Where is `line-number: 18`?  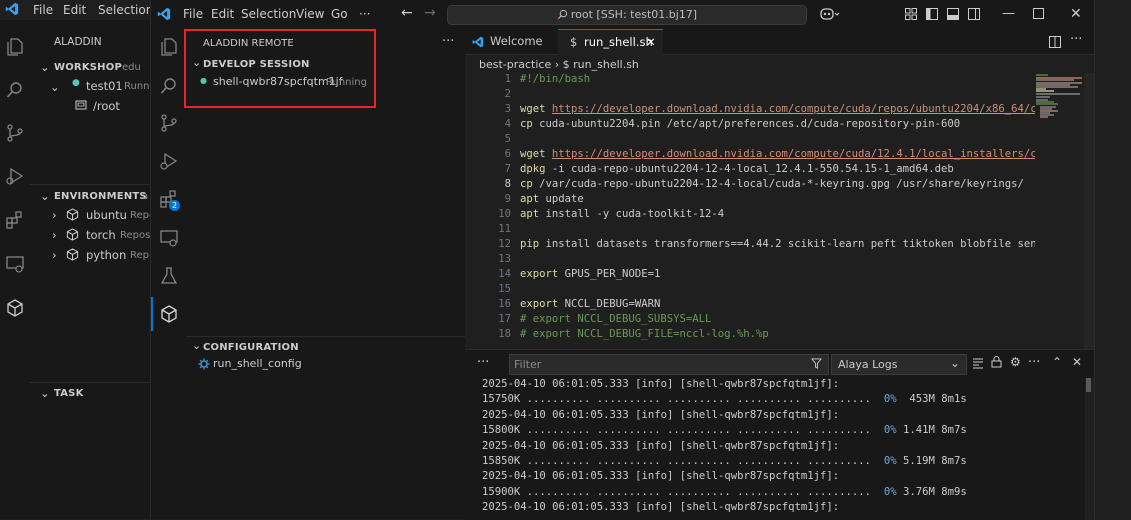
line-number: 18 is located at coordinates (504, 334).